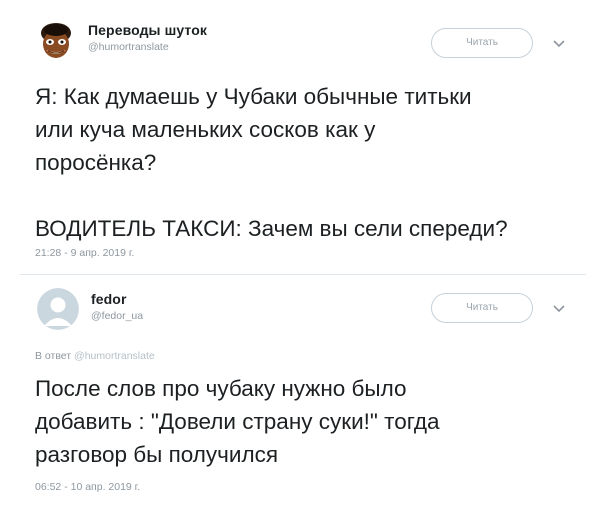  What do you see at coordinates (53, 356) in the screenshot?
I see `reply-prefix: В ответ` at bounding box center [53, 356].